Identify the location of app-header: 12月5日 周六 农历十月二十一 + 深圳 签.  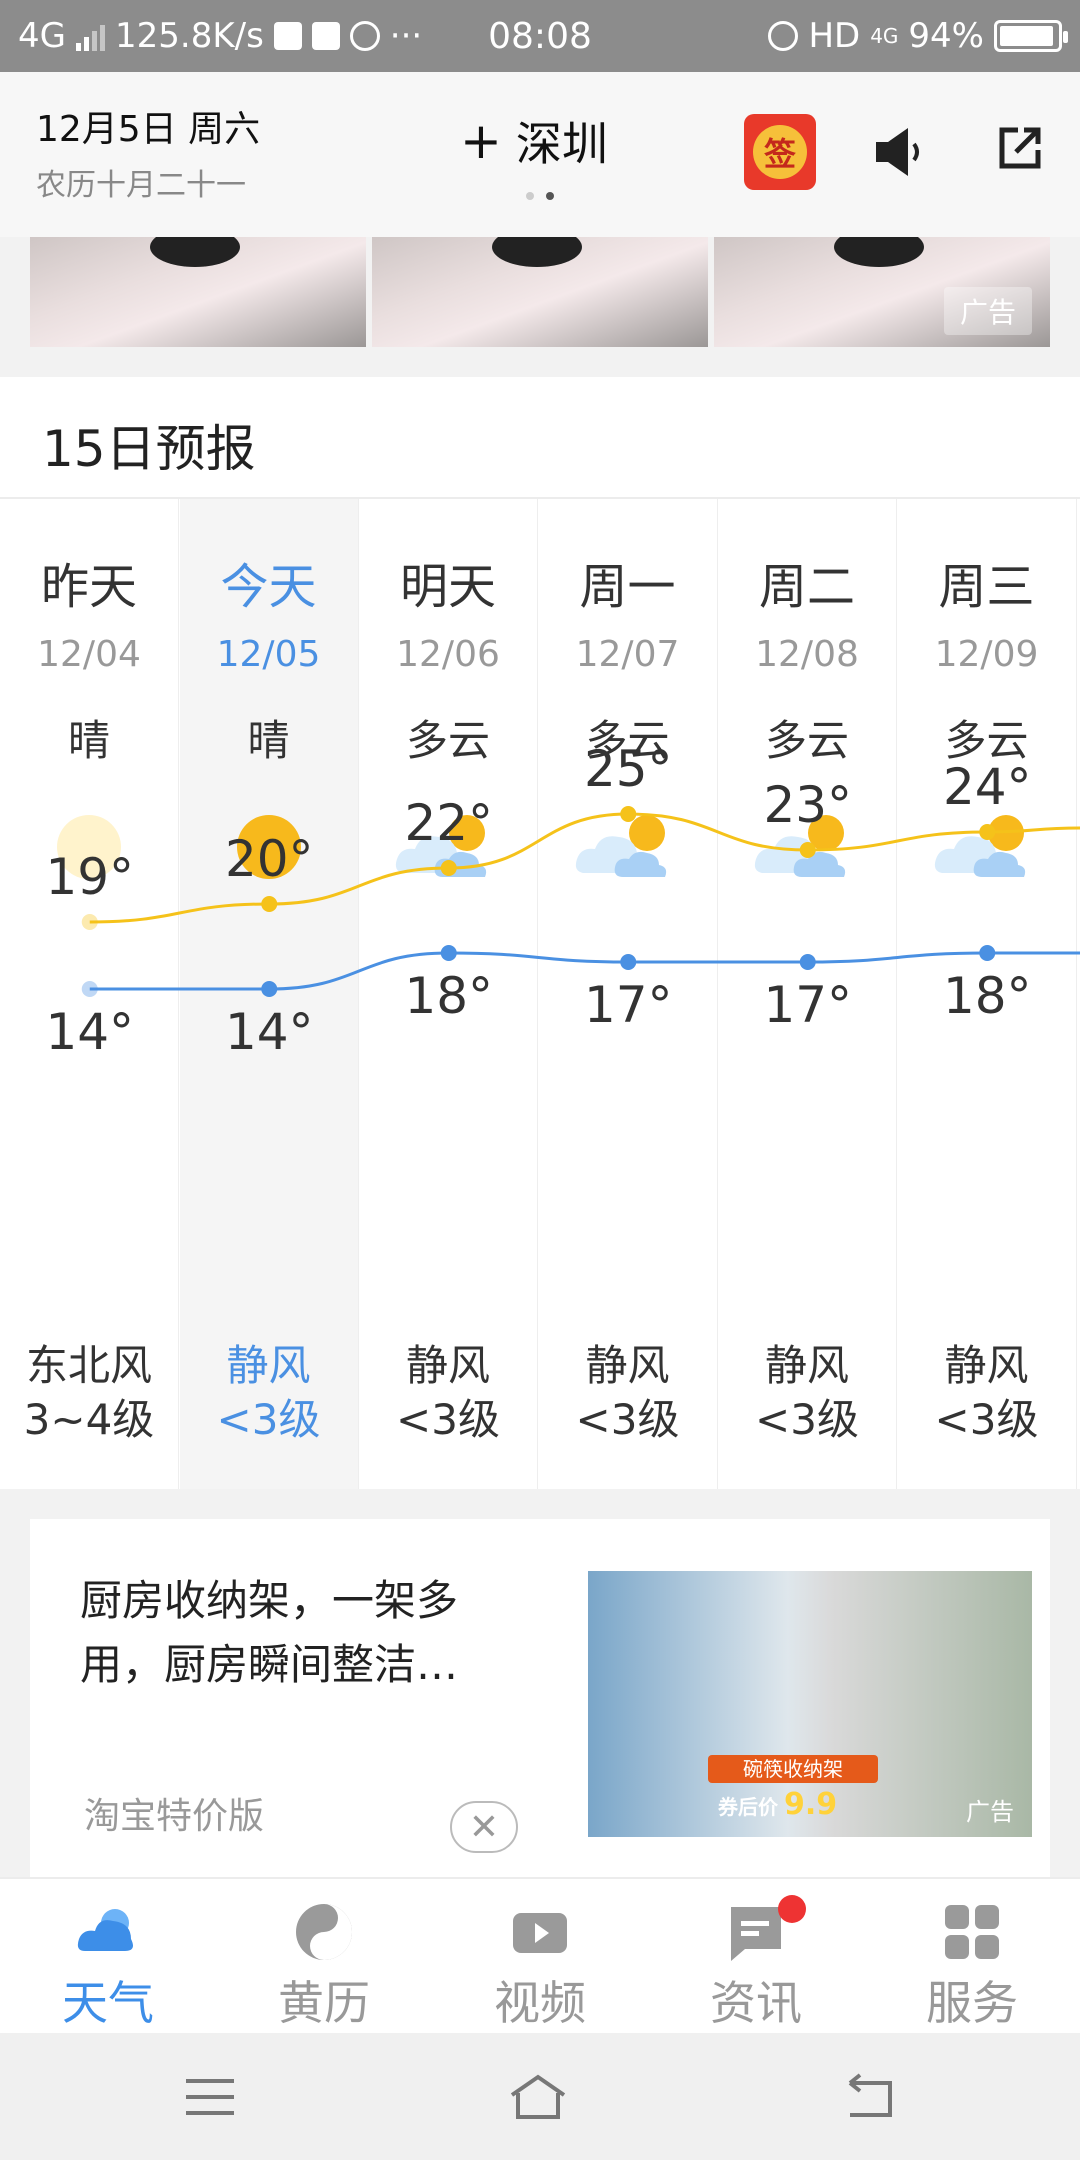
(540, 154).